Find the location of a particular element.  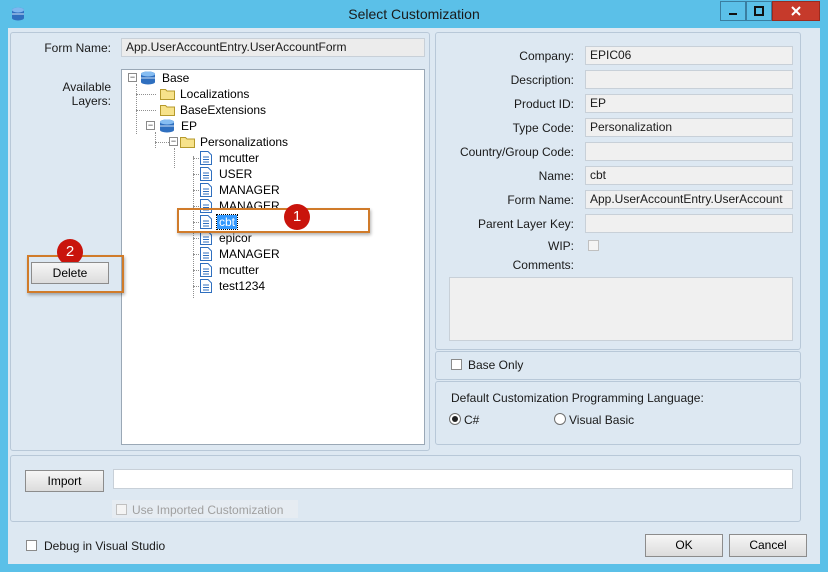

title-bar: Select Customization is located at coordinates (414, 14).